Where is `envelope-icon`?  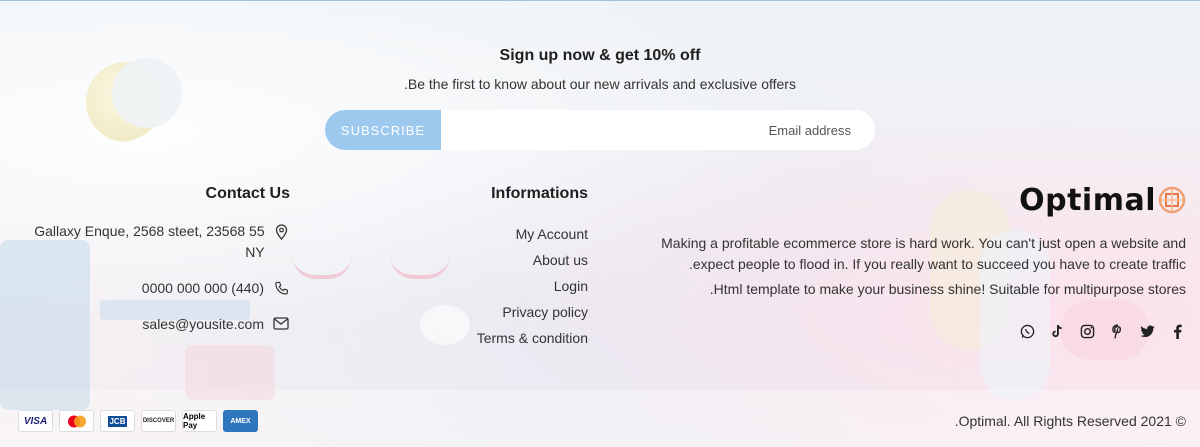
envelope-icon is located at coordinates (281, 322).